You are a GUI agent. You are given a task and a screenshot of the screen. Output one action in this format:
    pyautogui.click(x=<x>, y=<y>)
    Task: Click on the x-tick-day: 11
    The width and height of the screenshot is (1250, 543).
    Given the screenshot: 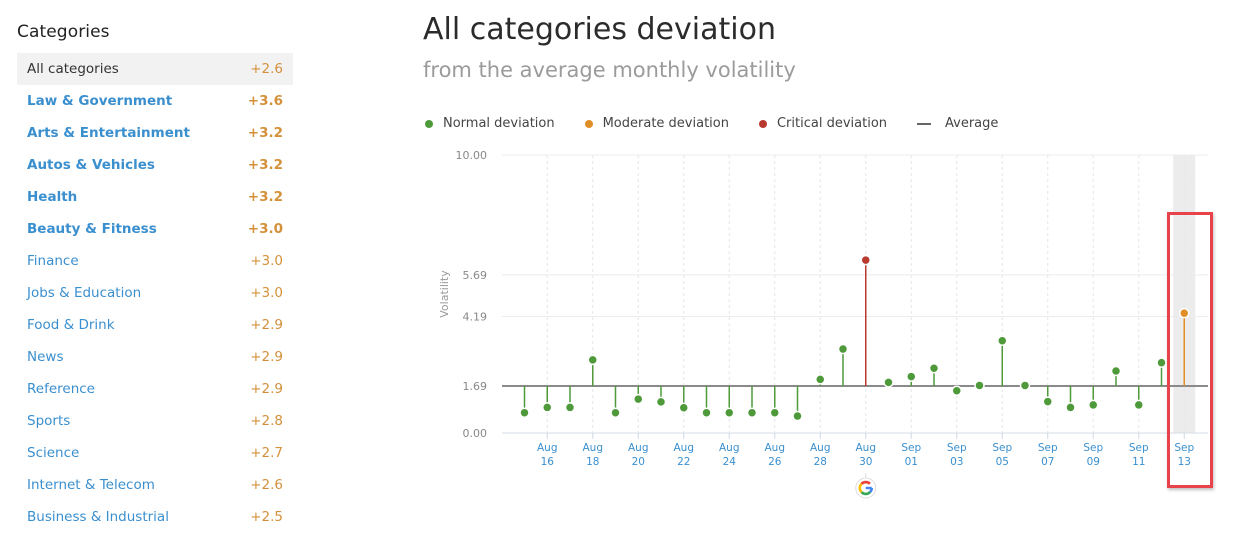 What is the action you would take?
    pyautogui.click(x=1138, y=462)
    